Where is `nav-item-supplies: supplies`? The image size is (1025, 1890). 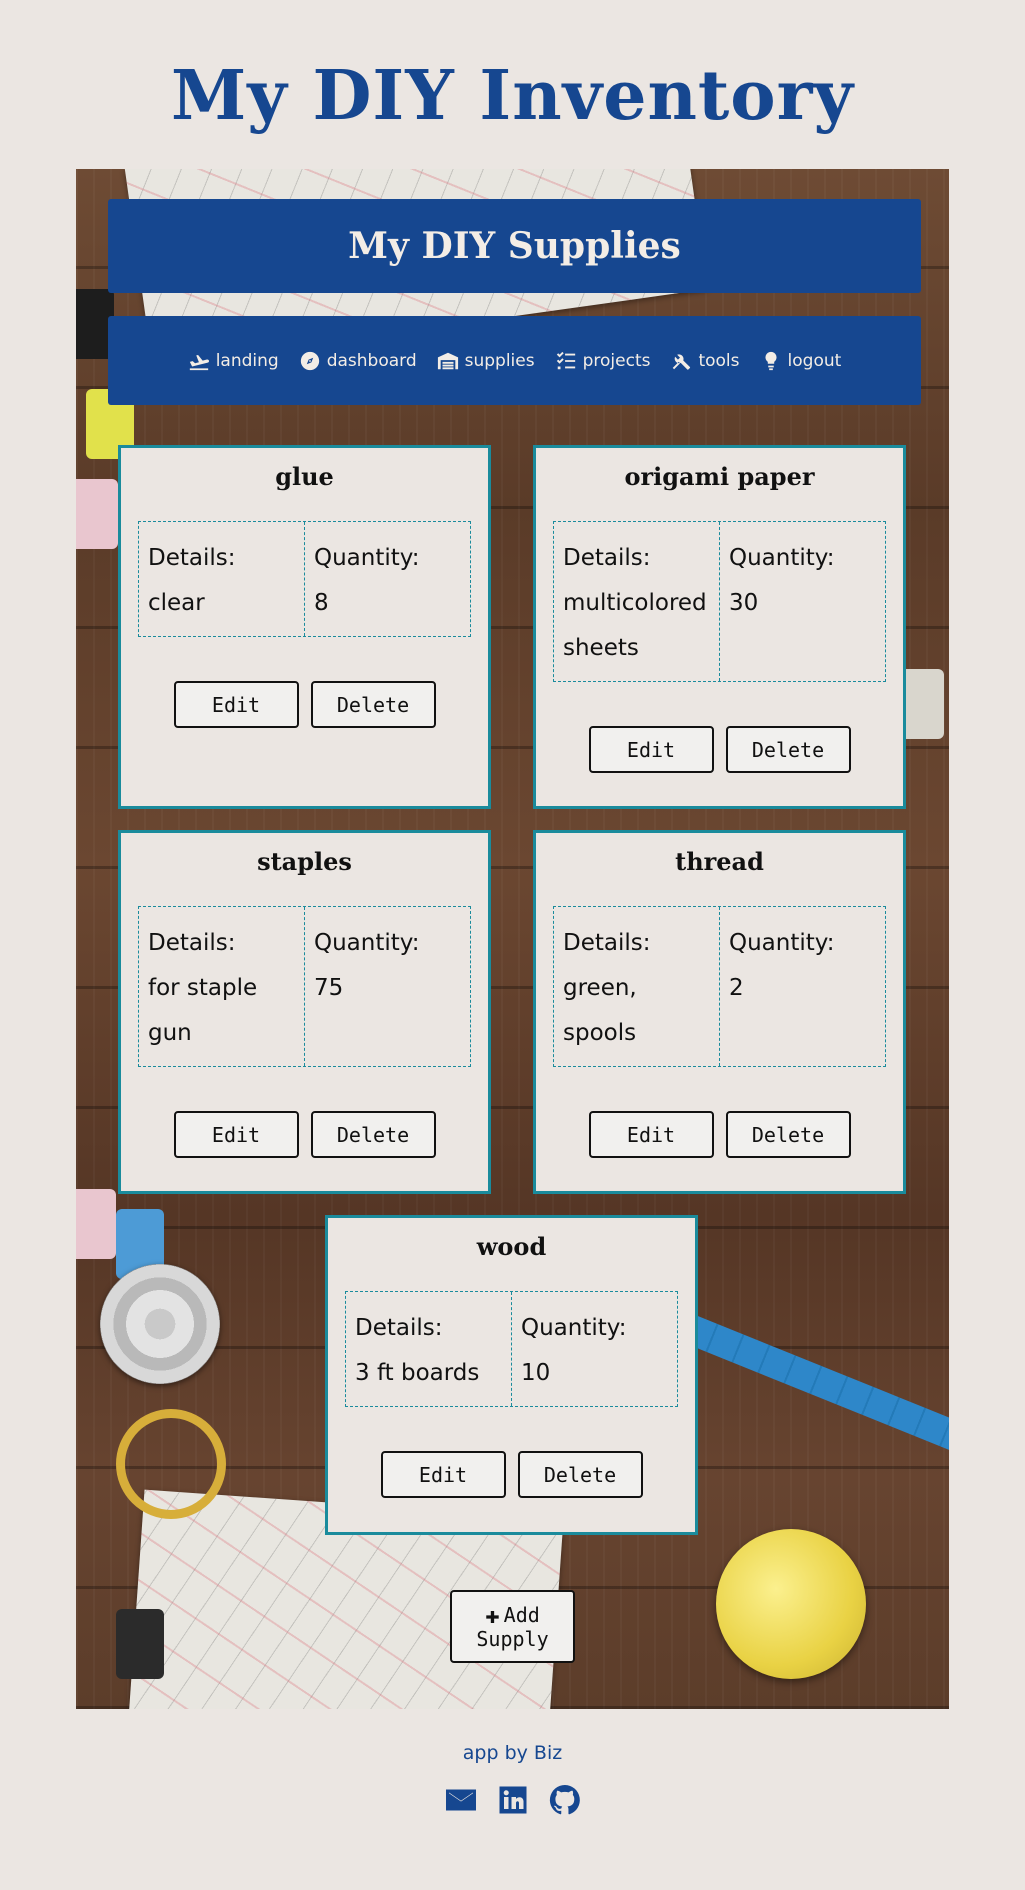
nav-item-supplies: supplies is located at coordinates (486, 361).